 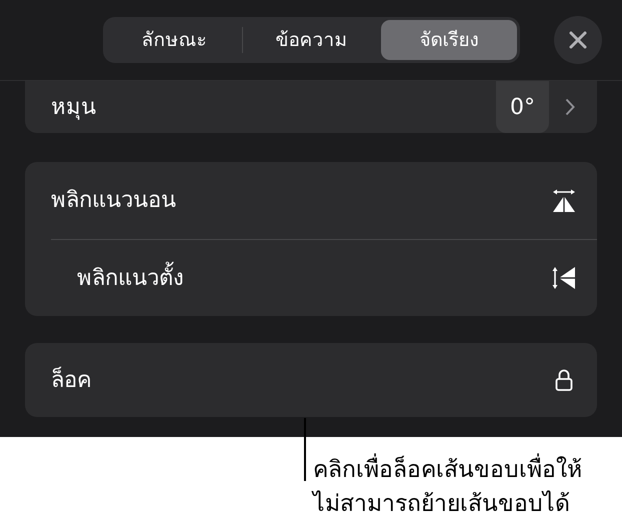 I want to click on lock-icon, so click(x=564, y=380).